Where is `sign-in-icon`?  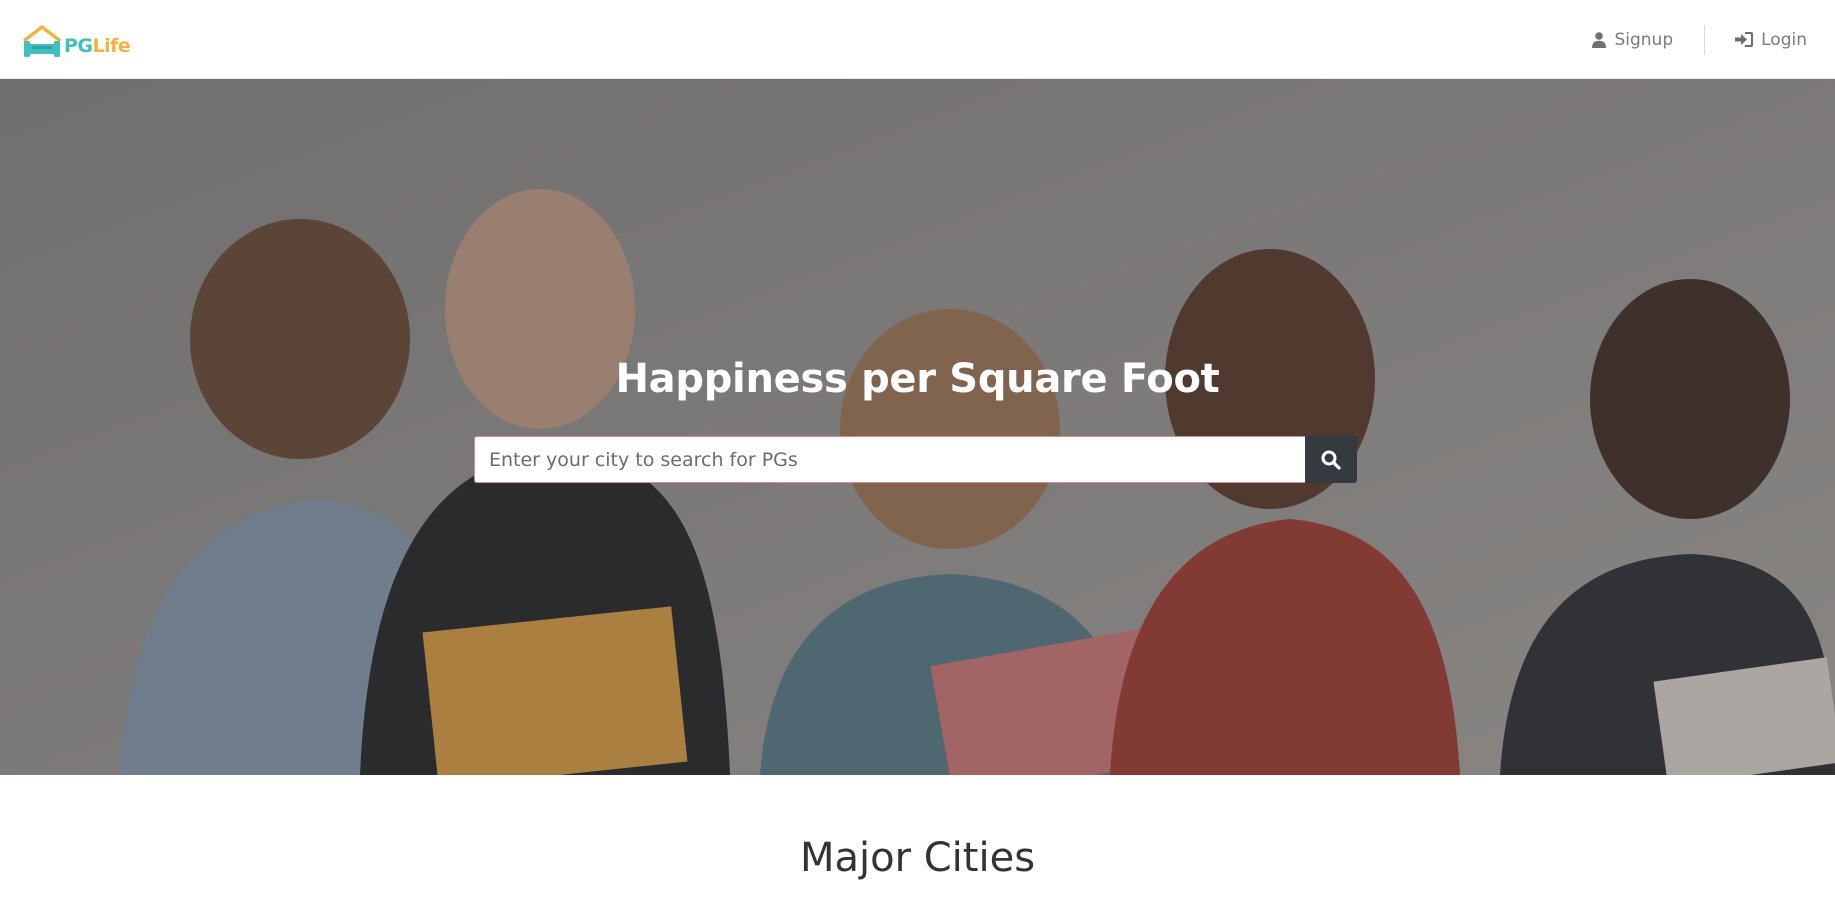
sign-in-icon is located at coordinates (1744, 39).